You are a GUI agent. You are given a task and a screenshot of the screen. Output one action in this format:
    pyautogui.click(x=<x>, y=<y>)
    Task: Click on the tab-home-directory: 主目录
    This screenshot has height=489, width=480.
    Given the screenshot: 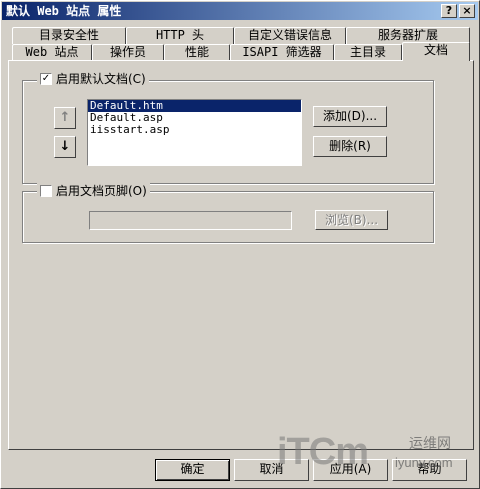 What is the action you would take?
    pyautogui.click(x=368, y=52)
    